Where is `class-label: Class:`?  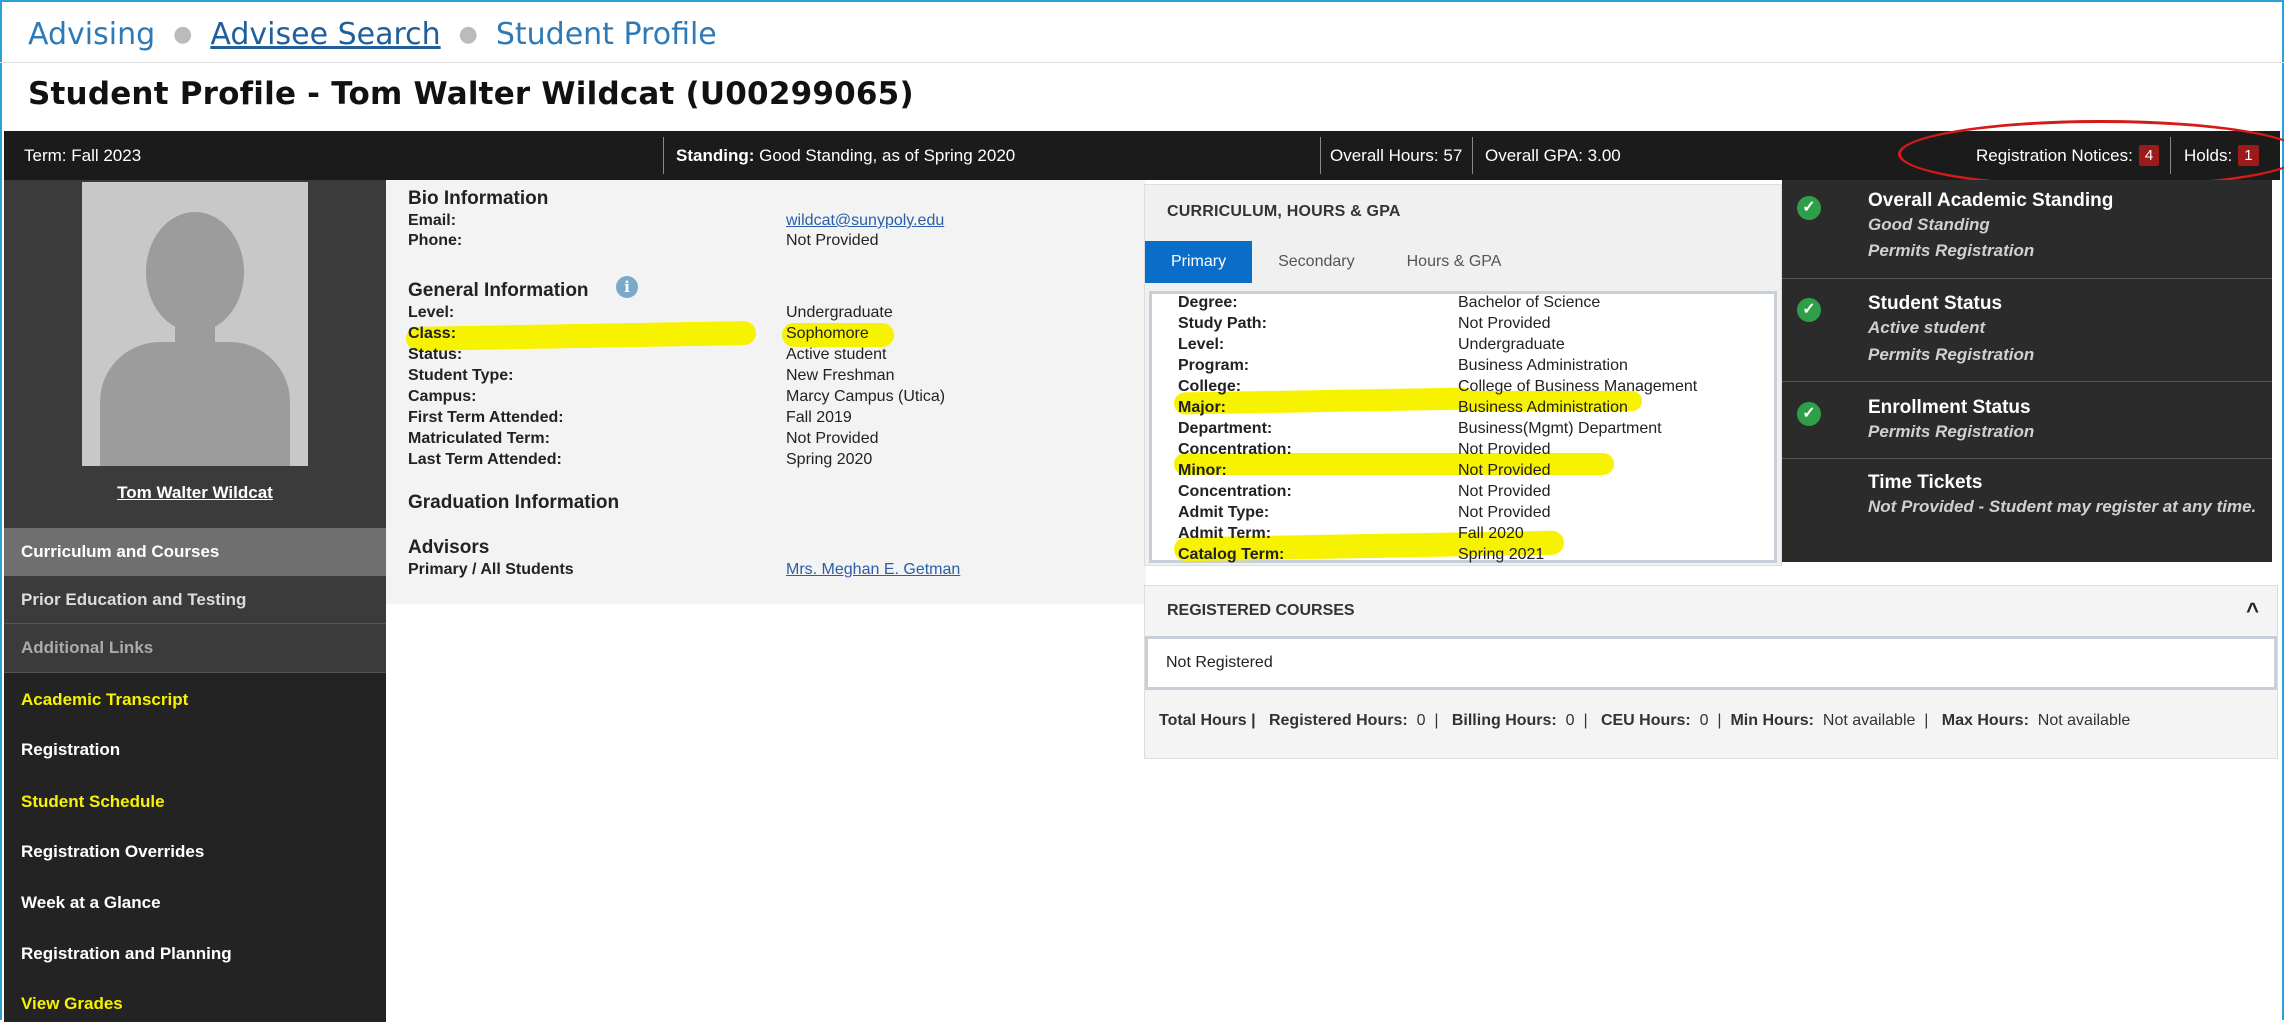 class-label: Class: is located at coordinates (432, 333).